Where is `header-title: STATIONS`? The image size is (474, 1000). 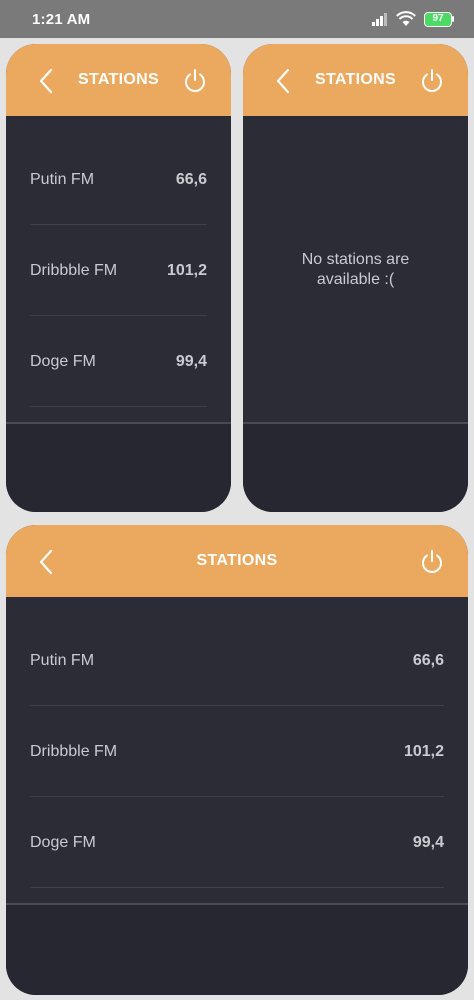 header-title: STATIONS is located at coordinates (237, 560).